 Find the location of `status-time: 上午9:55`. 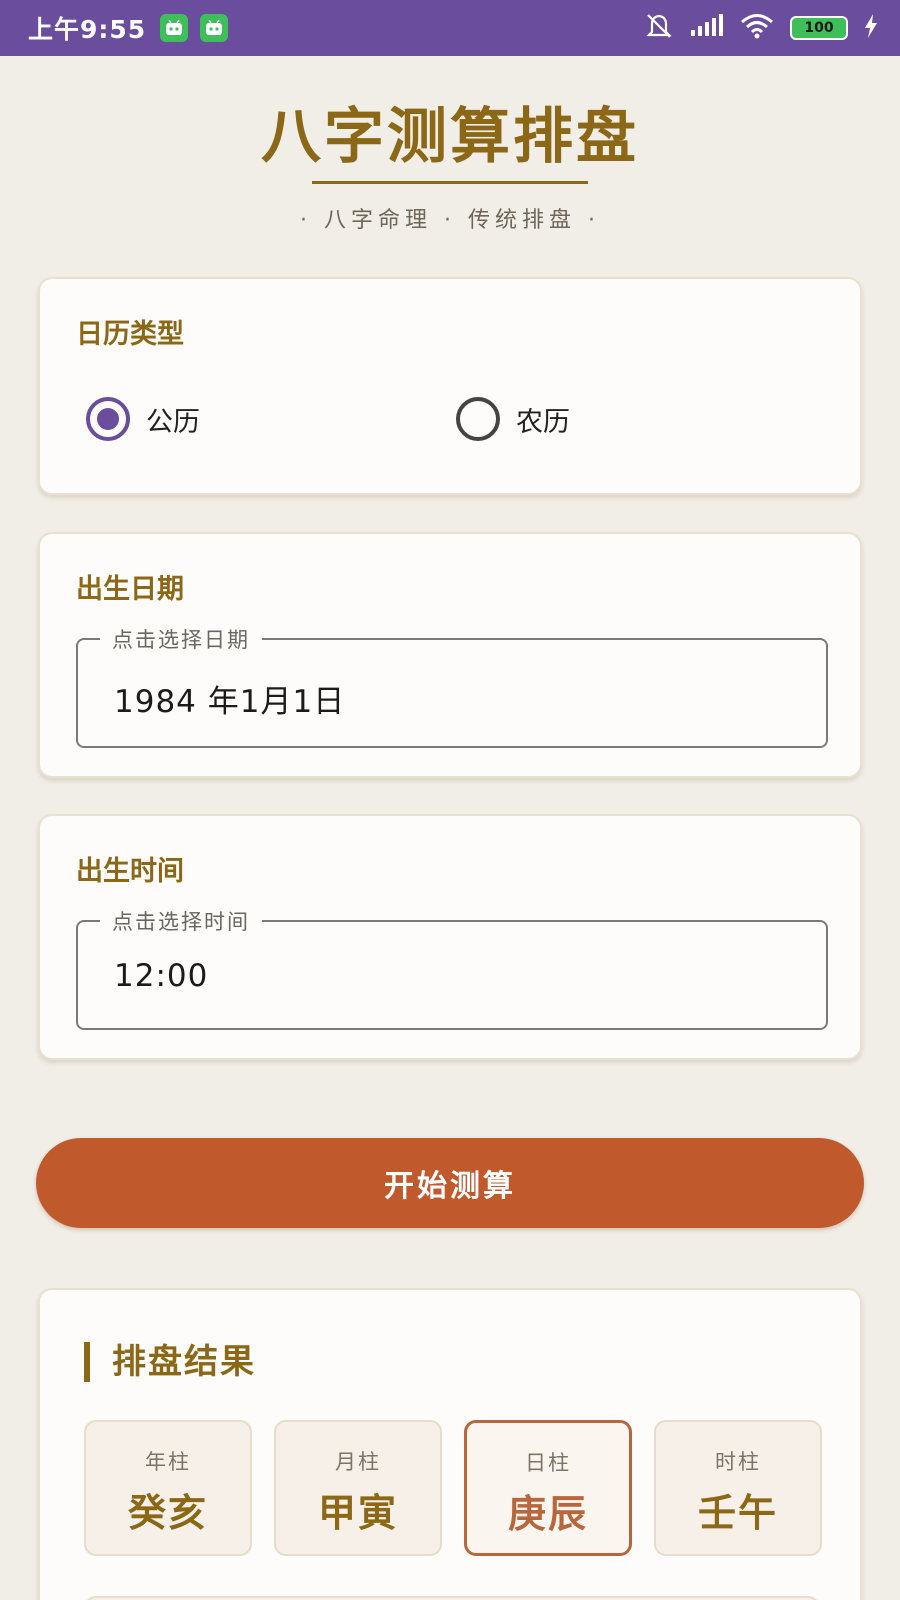

status-time: 上午9:55 is located at coordinates (87, 29).